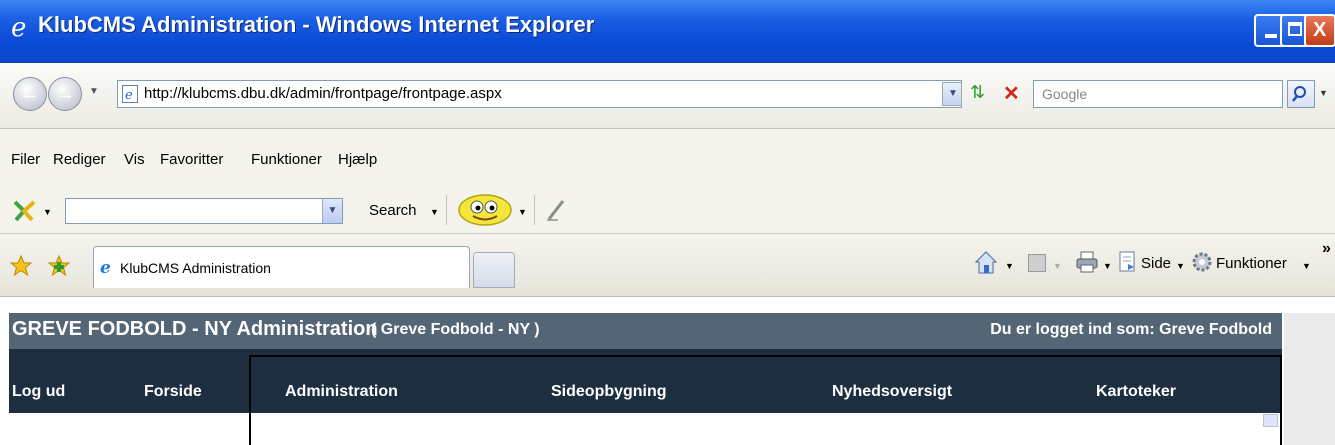 The image size is (1335, 445). What do you see at coordinates (357, 159) in the screenshot?
I see `menu-help: Hjælp` at bounding box center [357, 159].